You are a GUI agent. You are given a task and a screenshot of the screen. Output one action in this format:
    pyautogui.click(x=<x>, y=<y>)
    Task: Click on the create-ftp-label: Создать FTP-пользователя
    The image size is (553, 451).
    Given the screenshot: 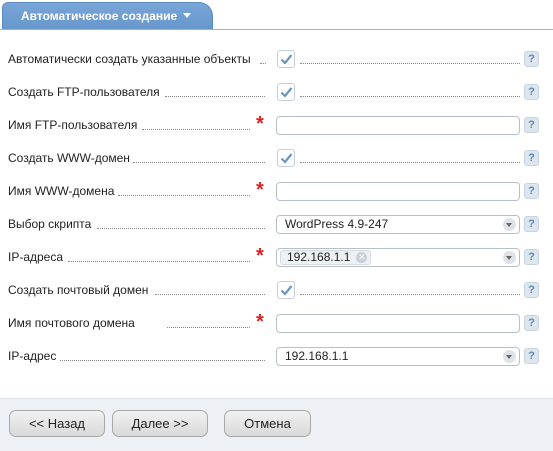 What is the action you would take?
    pyautogui.click(x=85, y=92)
    